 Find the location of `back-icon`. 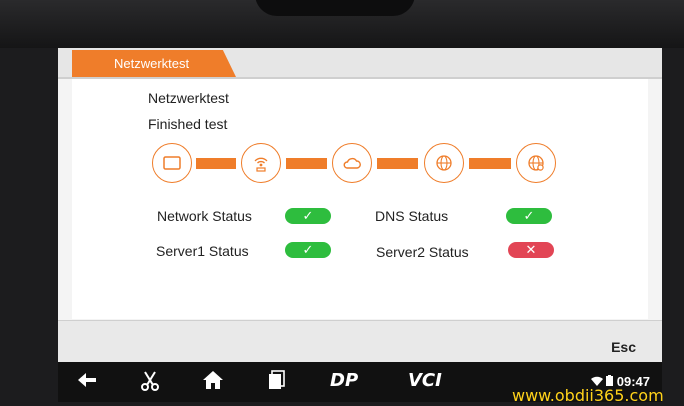

back-icon is located at coordinates (88, 382).